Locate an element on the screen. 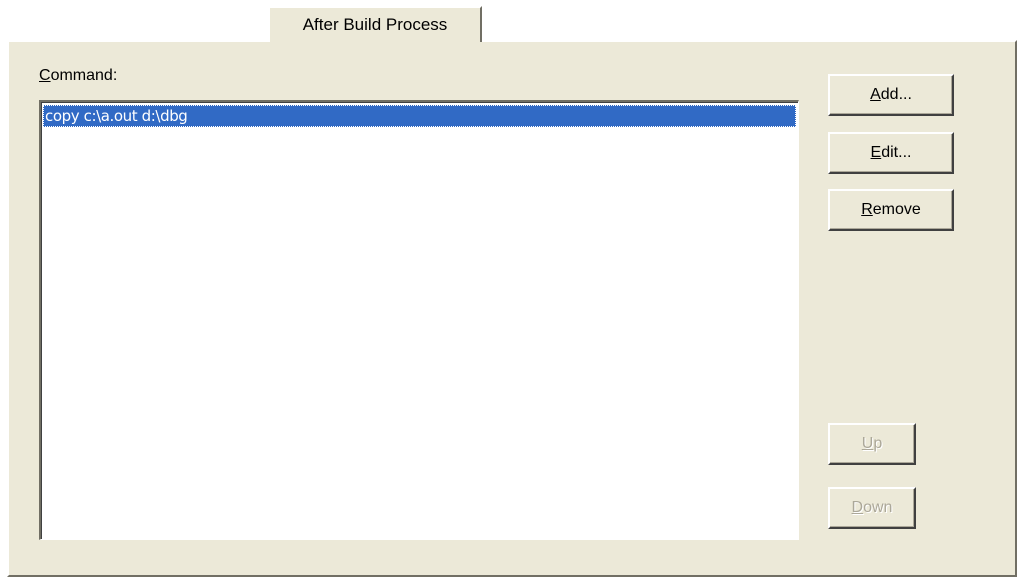 The width and height of the screenshot is (1022, 577). command-label: Command: is located at coordinates (78, 75).